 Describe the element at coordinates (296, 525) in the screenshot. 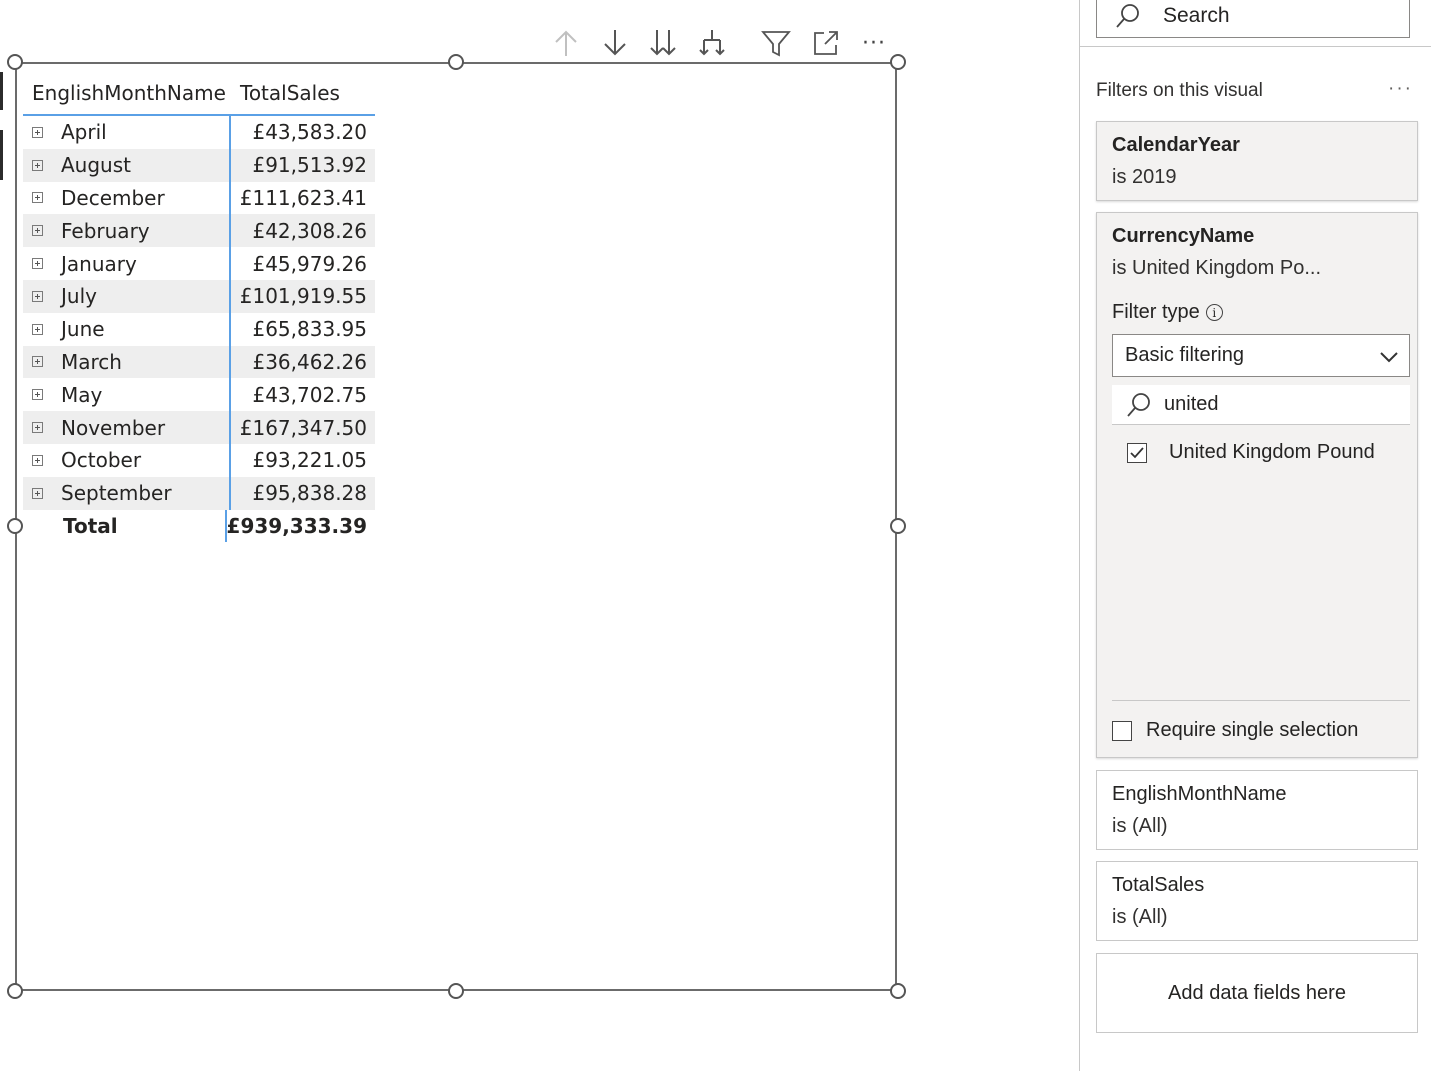

I see `total-value: £939,333.39` at that location.